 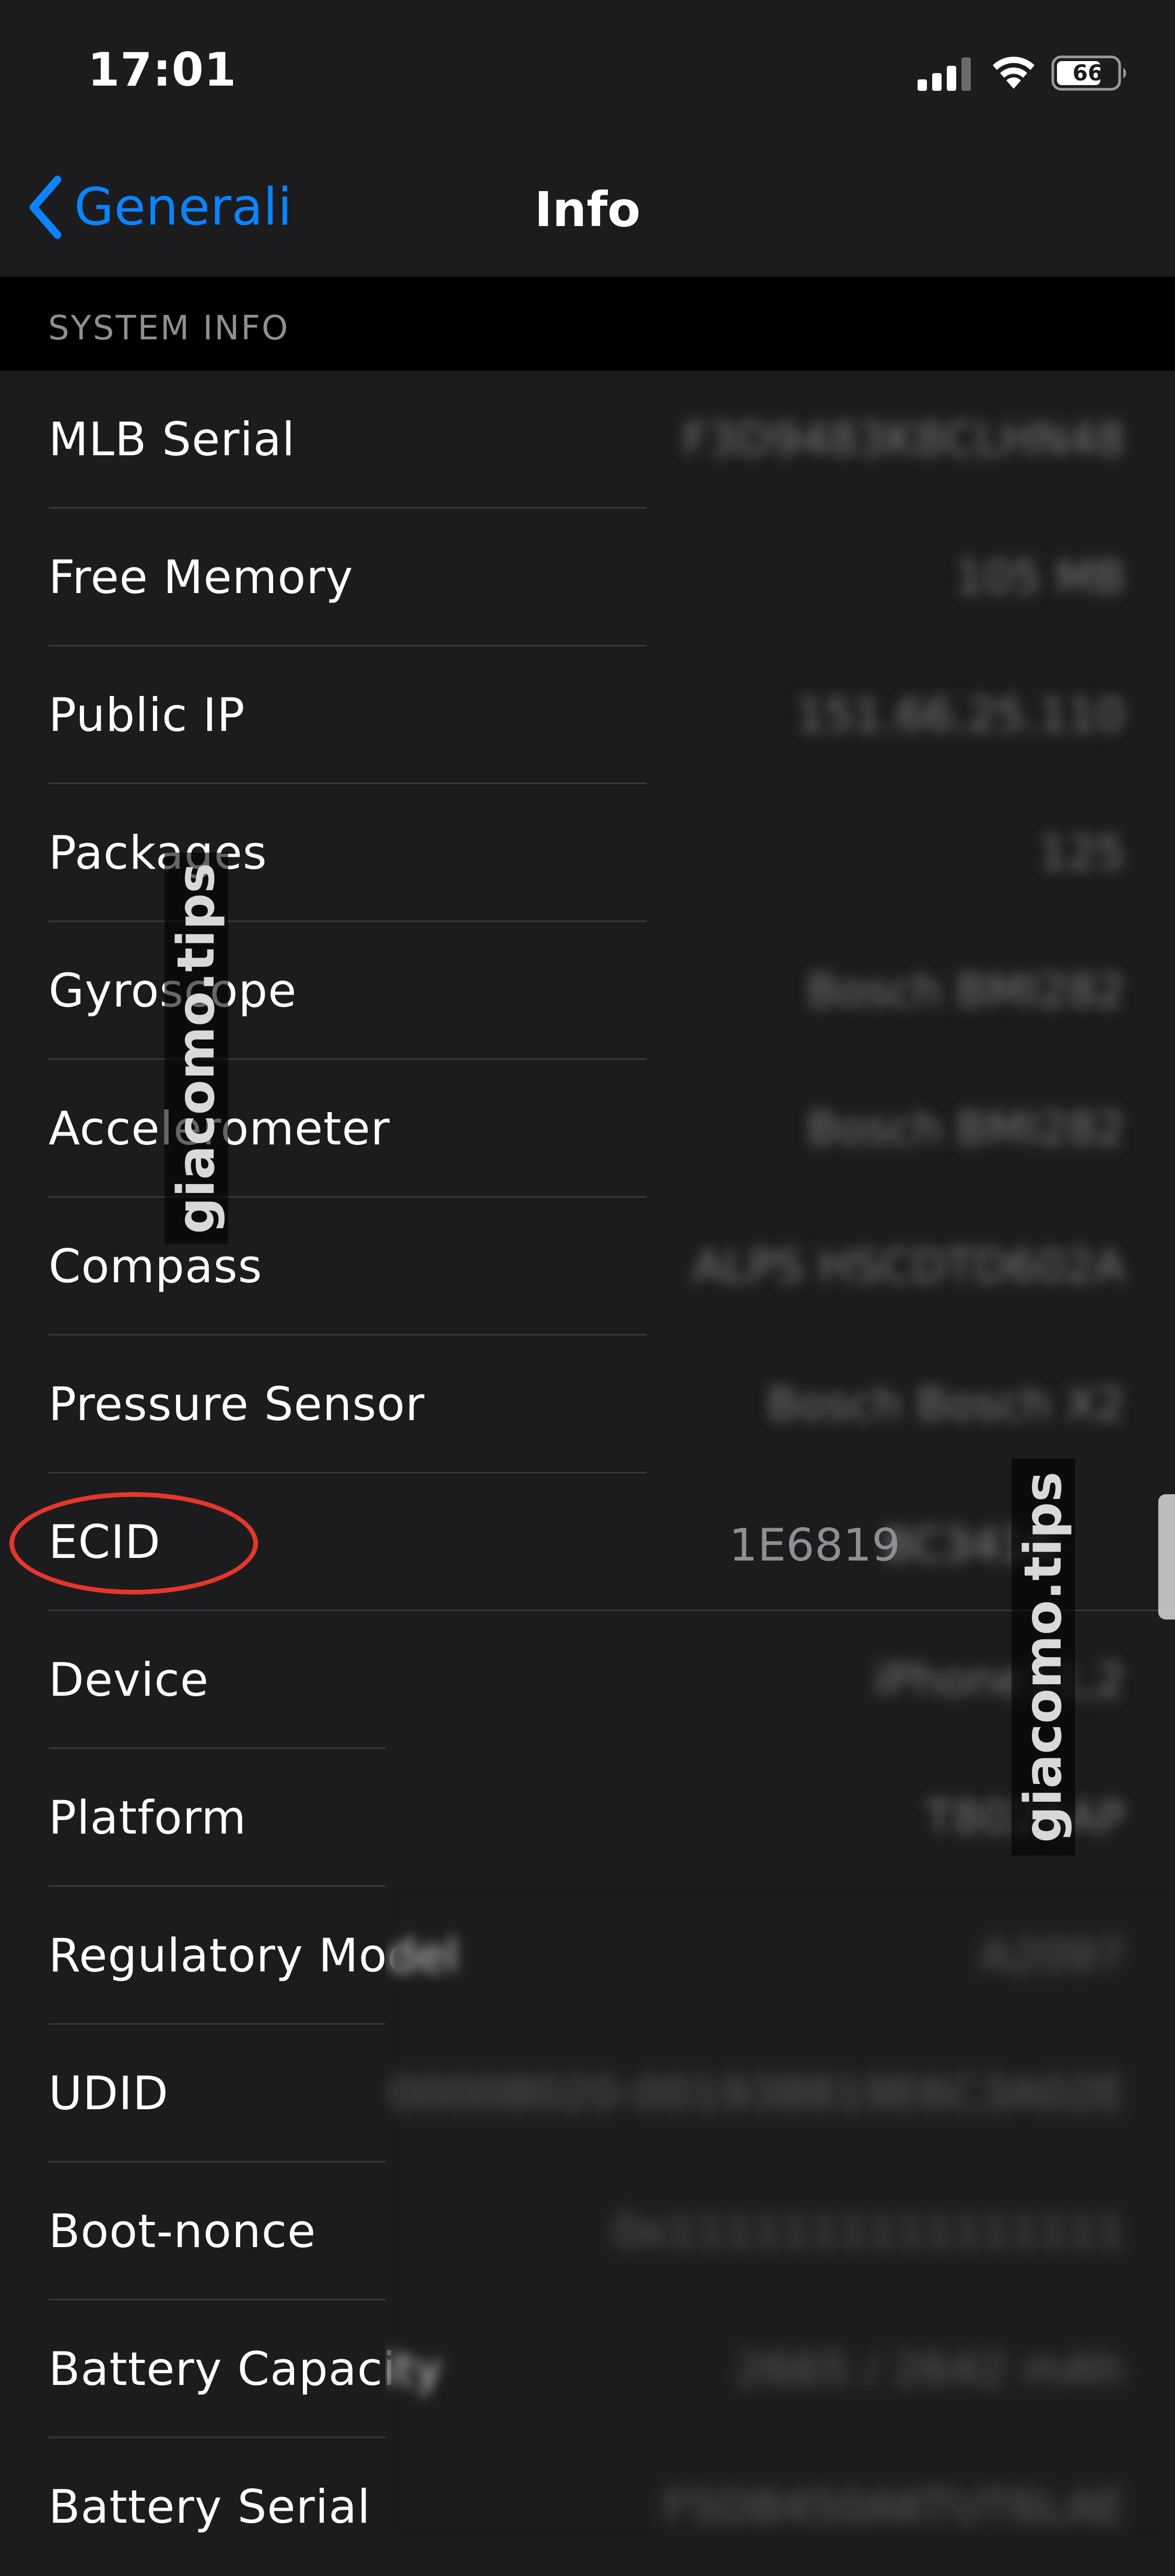 I want to click on row-label: Pressure Sensor, so click(x=237, y=1404).